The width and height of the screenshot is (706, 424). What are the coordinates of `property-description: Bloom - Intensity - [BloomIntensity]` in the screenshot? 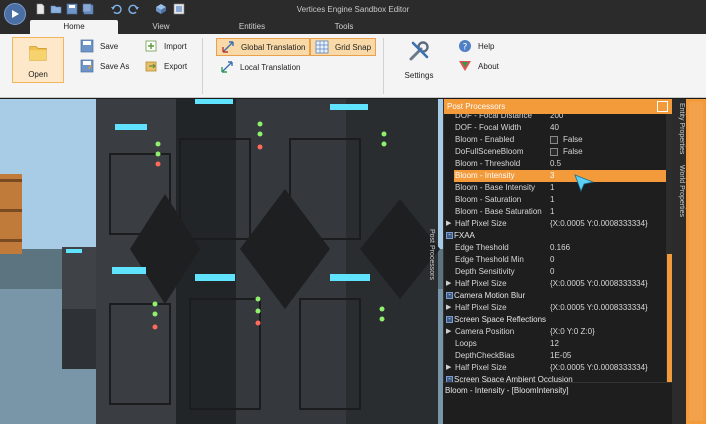 It's located at (557, 403).